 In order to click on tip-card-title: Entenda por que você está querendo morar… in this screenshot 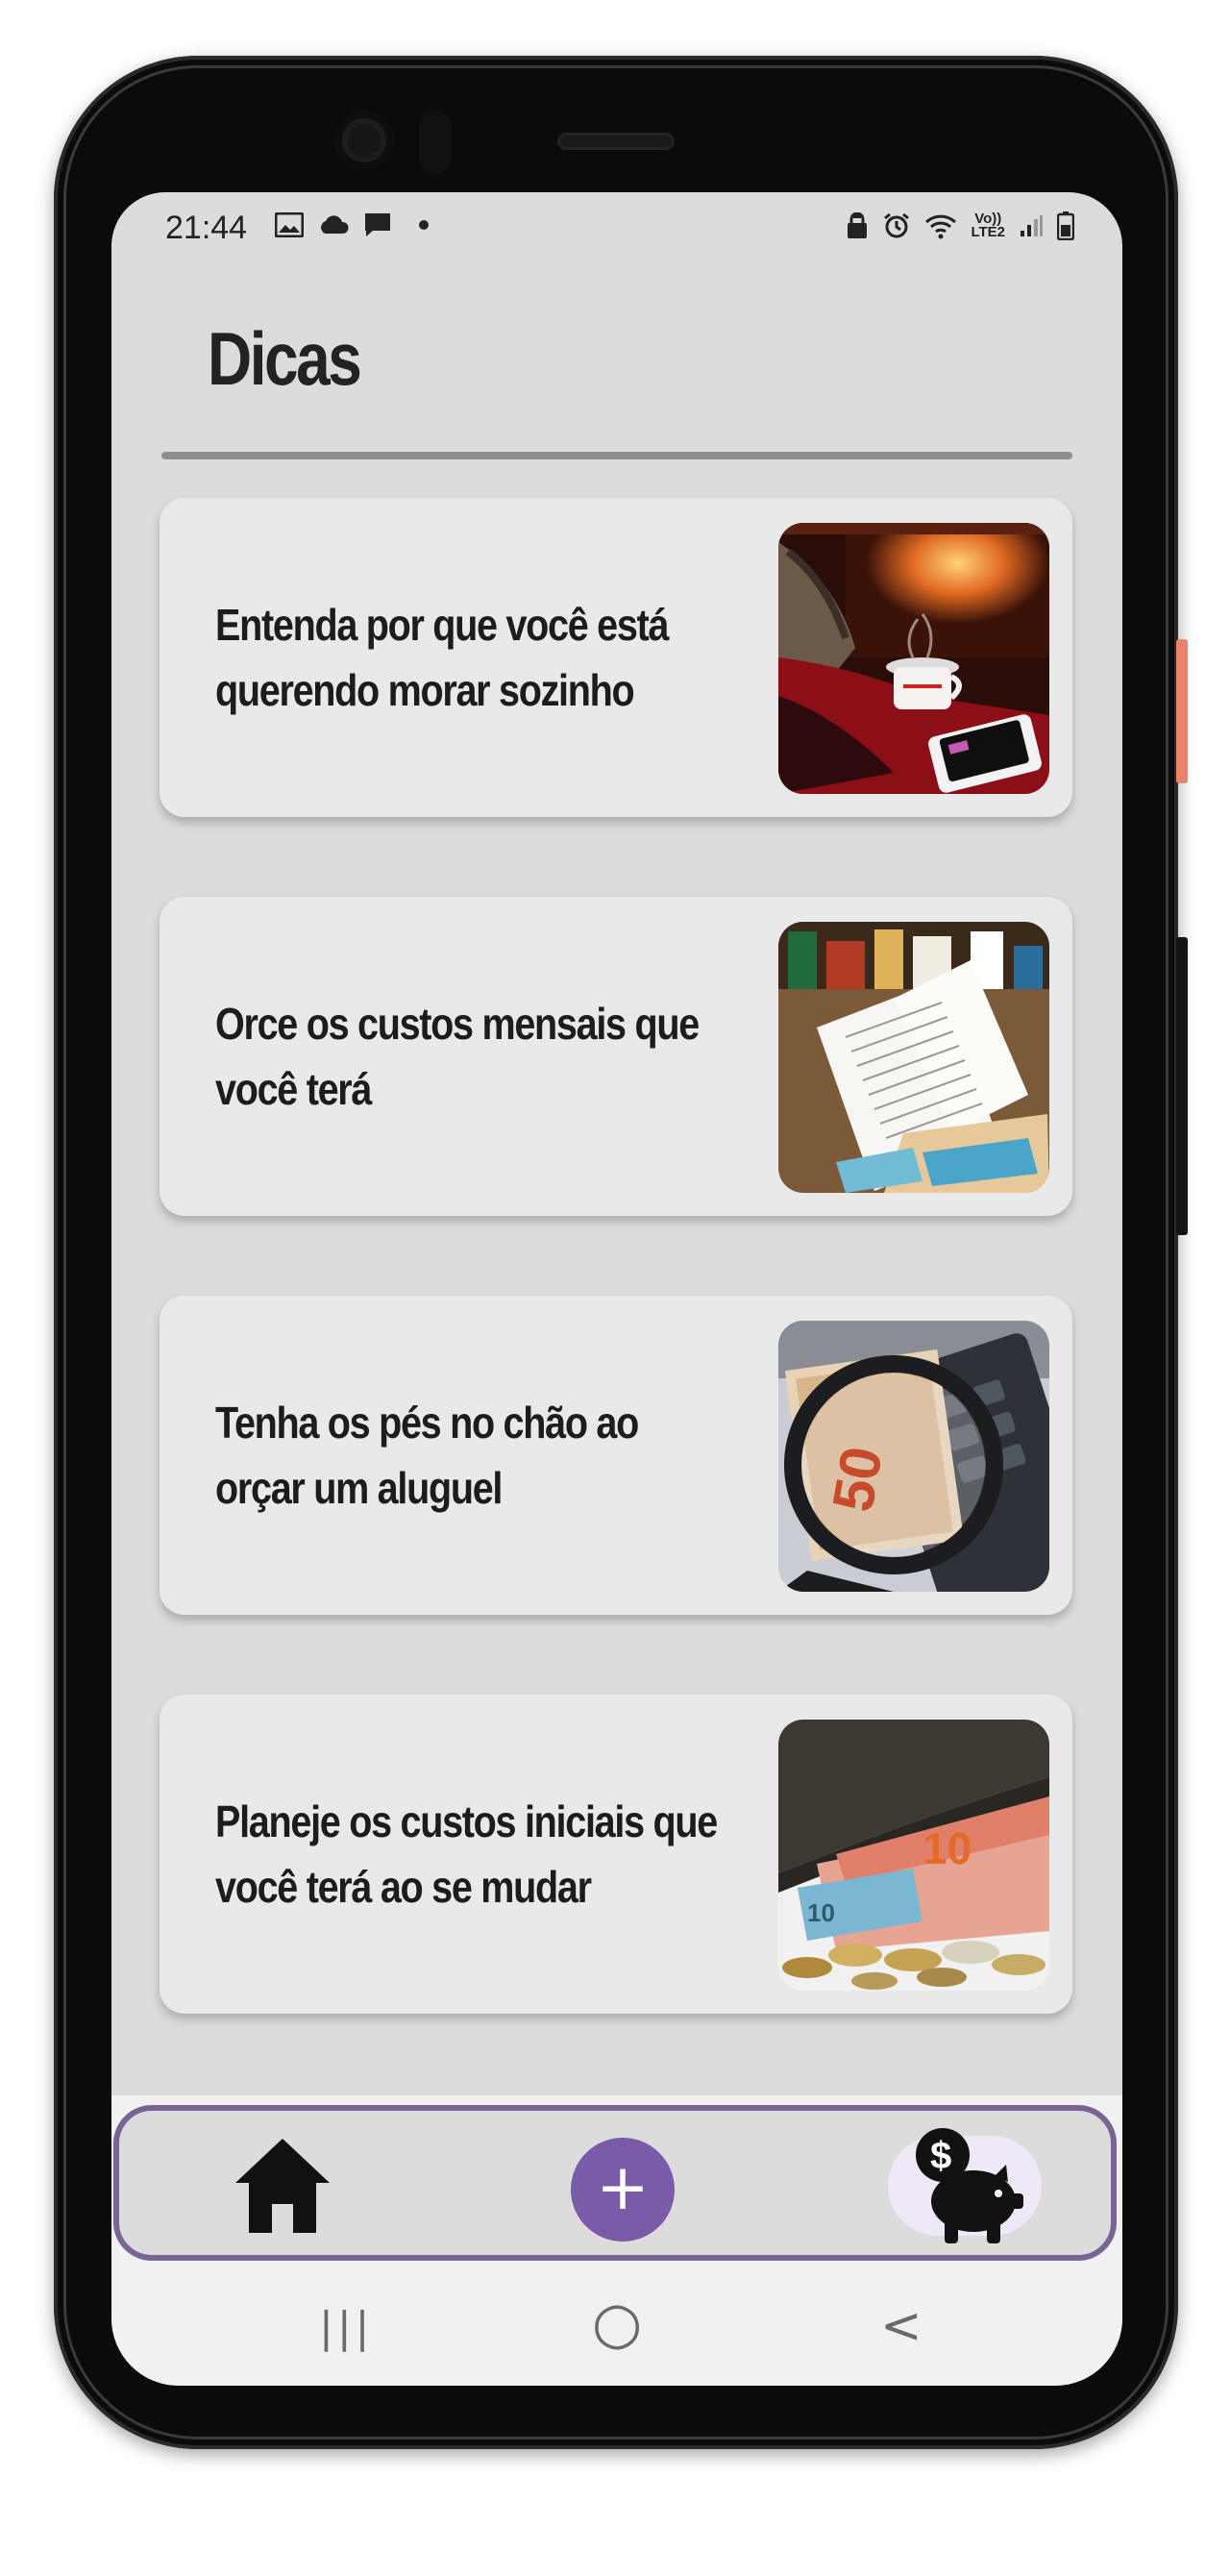, I will do `click(442, 657)`.